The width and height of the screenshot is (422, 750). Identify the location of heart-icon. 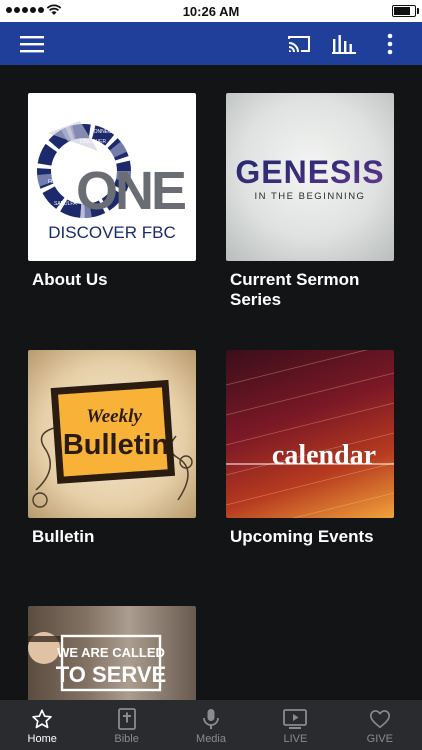
(379, 719).